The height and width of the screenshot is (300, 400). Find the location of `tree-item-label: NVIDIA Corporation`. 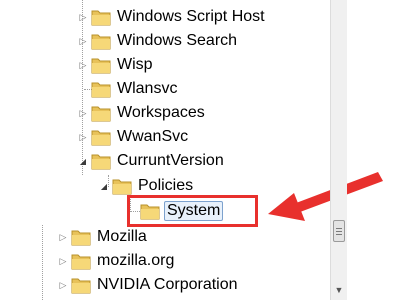

tree-item-label: NVIDIA Corporation is located at coordinates (167, 284).